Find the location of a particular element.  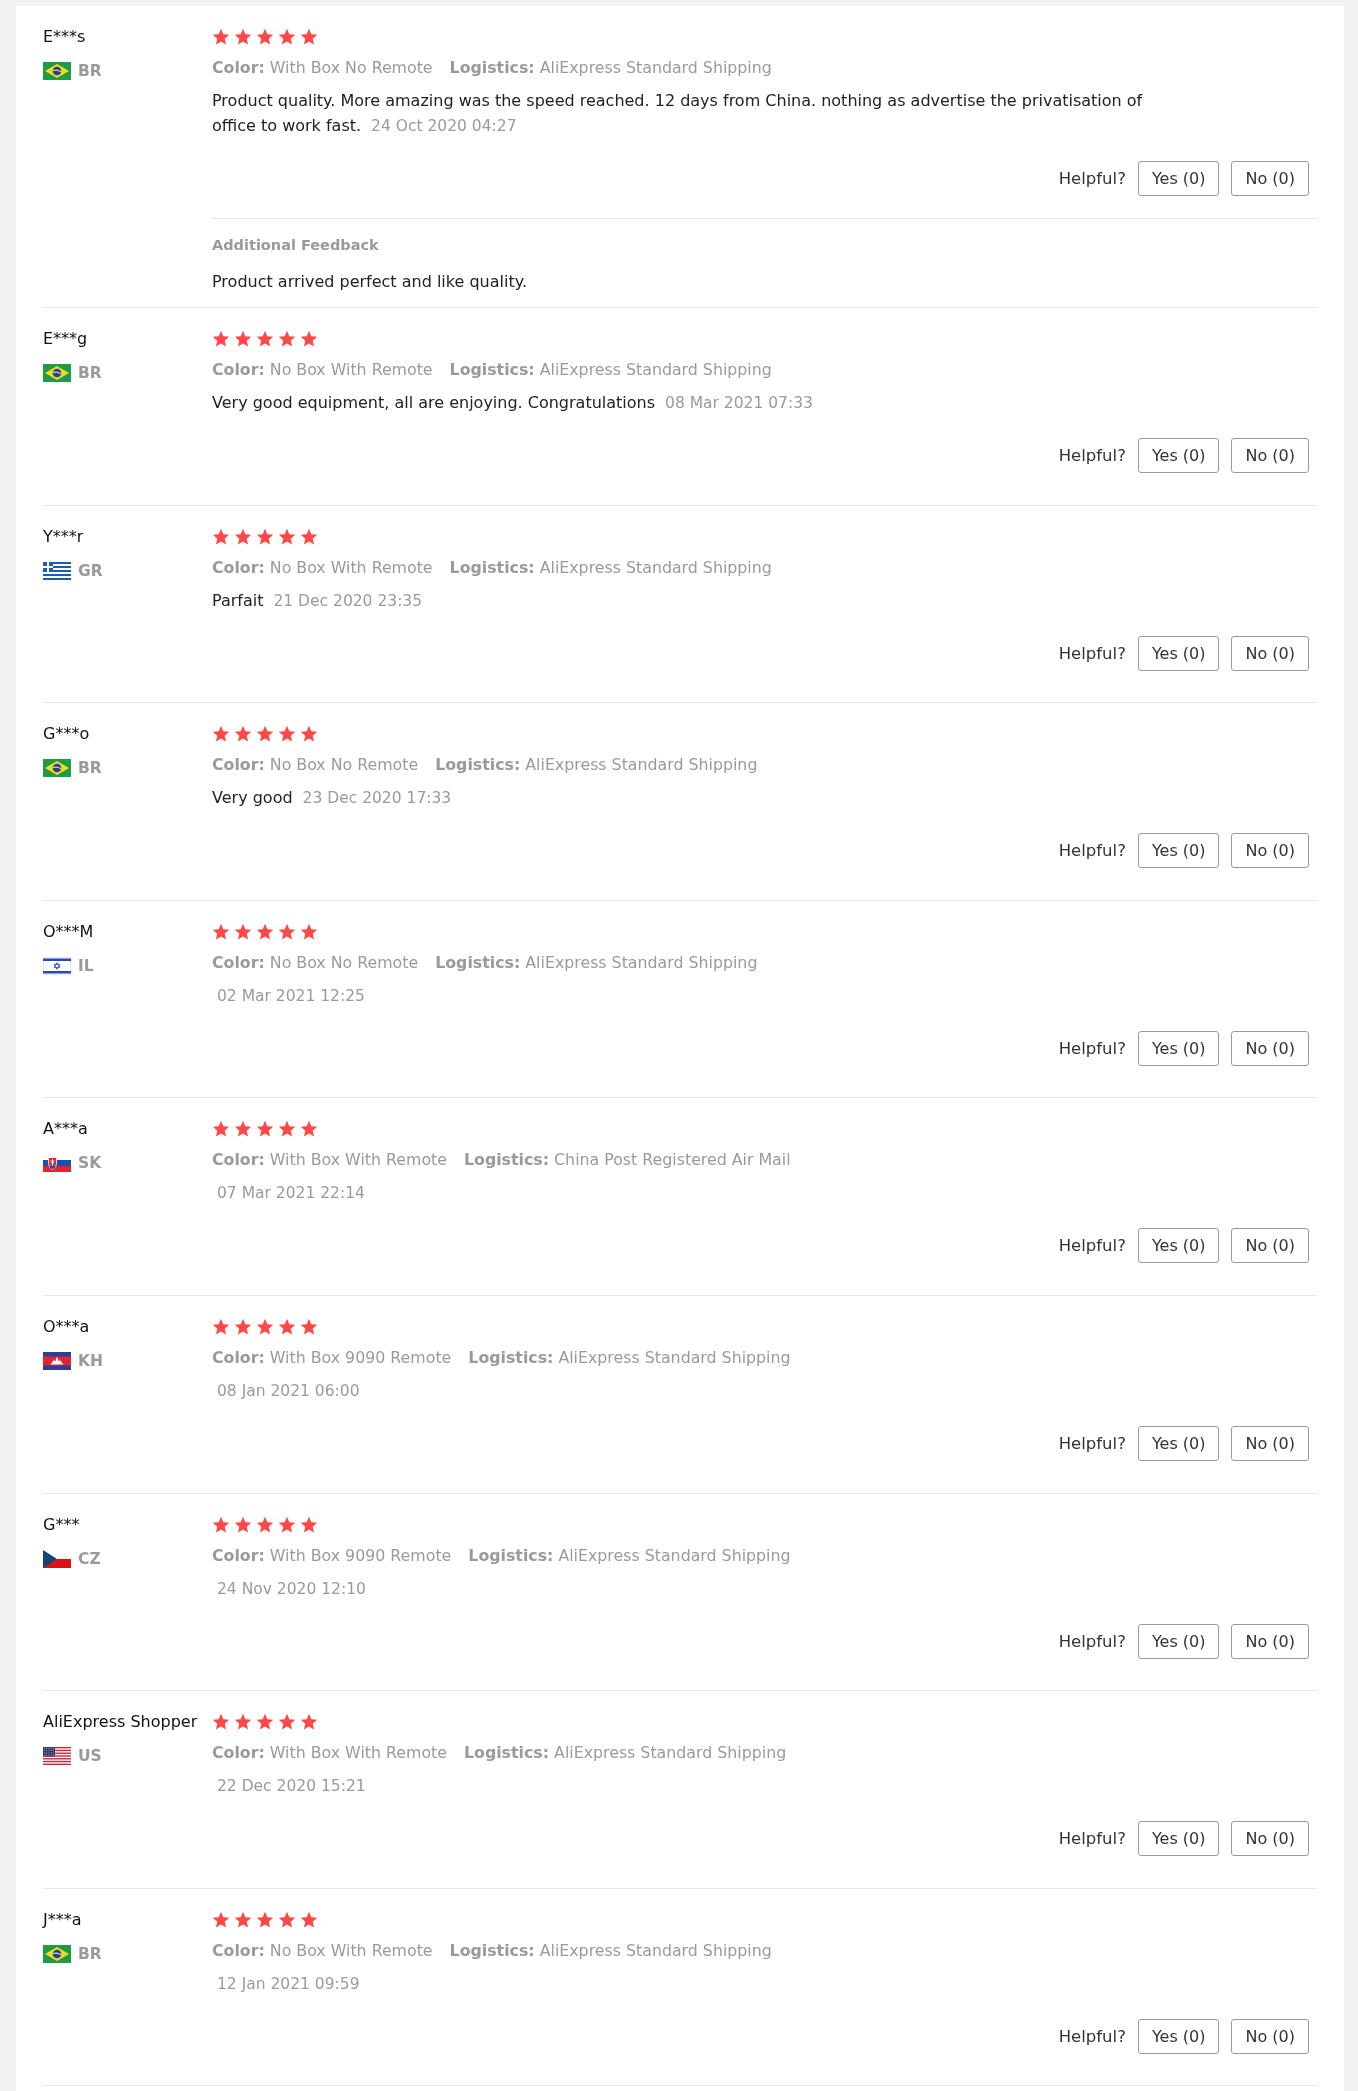

attribute-text: Color: No Box No Remote is located at coordinates (315, 765).